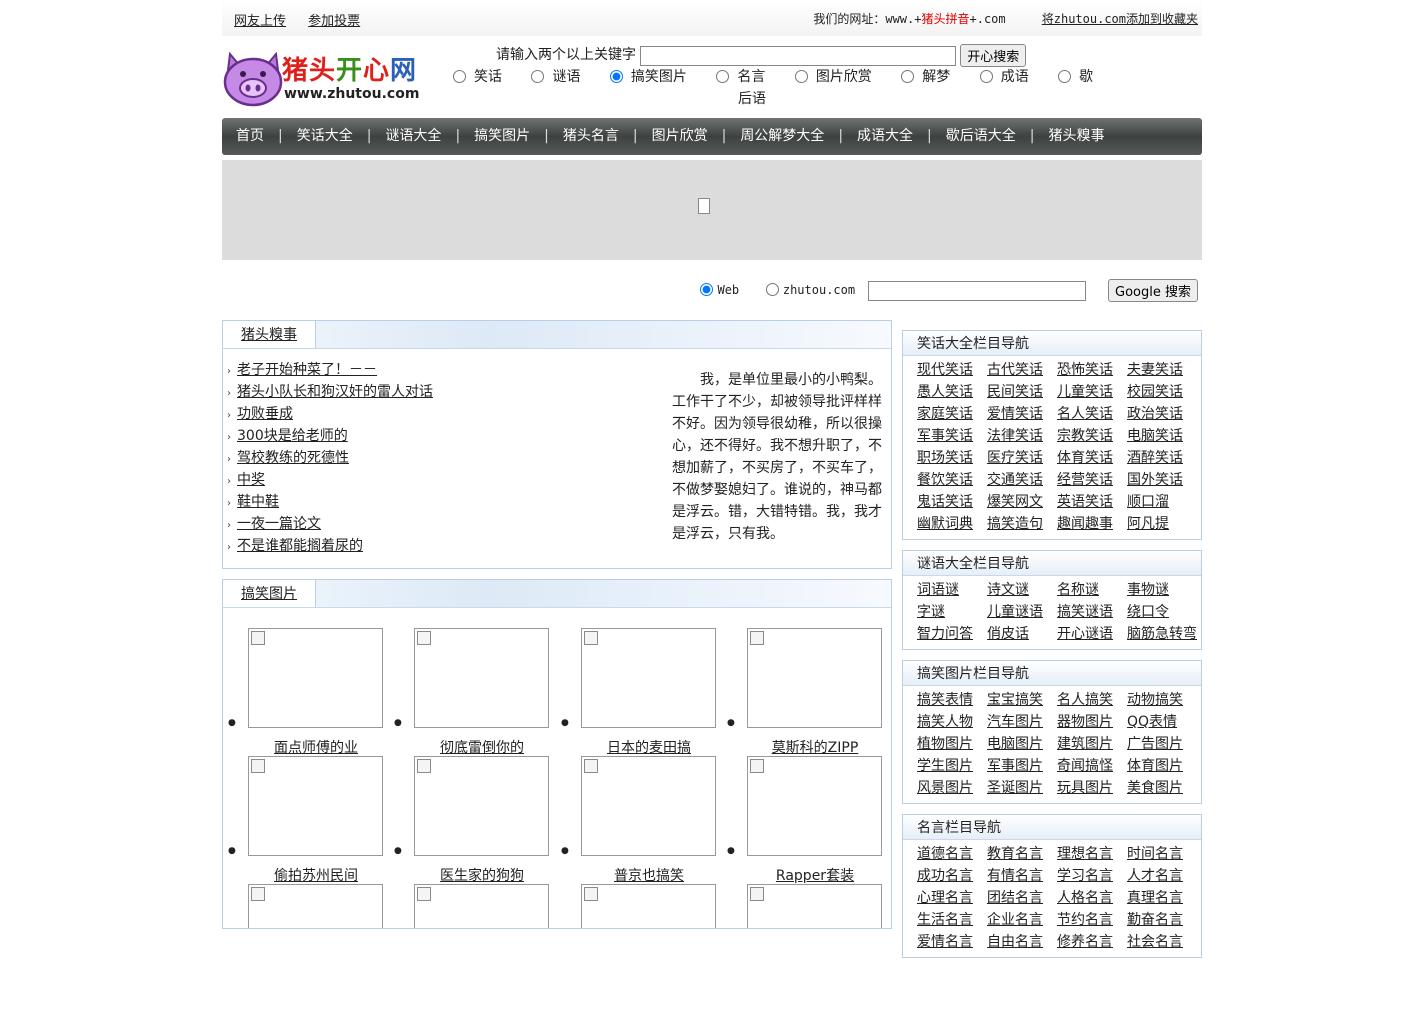 The width and height of the screenshot is (1424, 1020). I want to click on sidebar-nav-link: 儿童笑话, so click(1092, 392).